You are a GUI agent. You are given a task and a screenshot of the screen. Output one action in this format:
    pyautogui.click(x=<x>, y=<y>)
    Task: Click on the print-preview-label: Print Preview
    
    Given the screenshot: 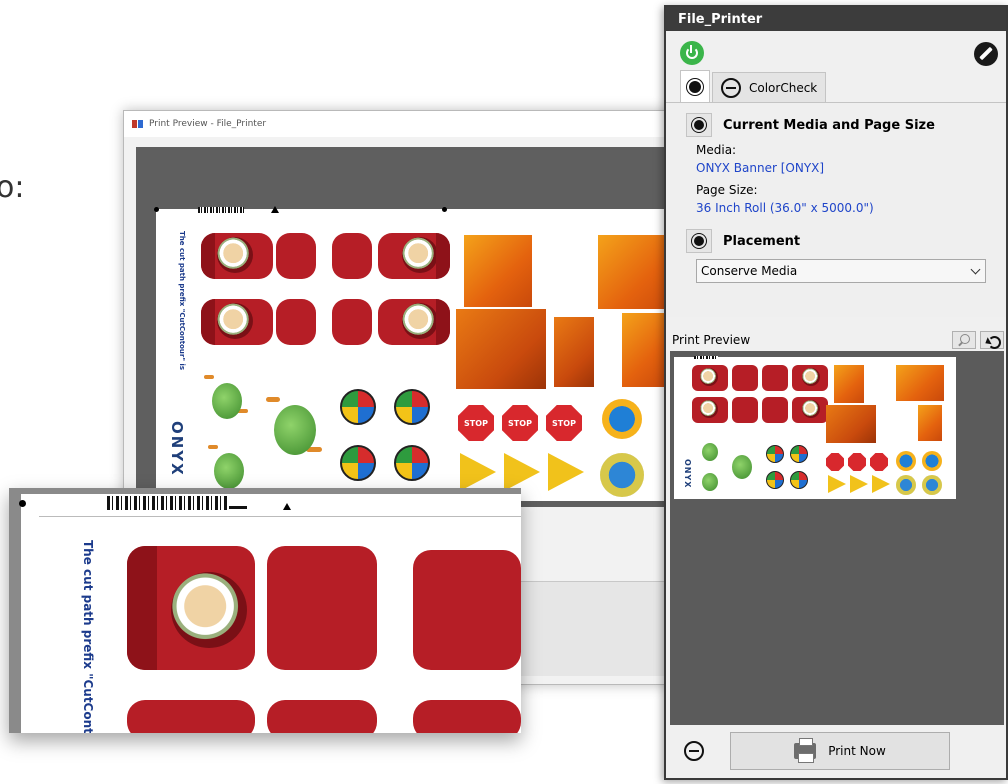 What is the action you would take?
    pyautogui.click(x=711, y=340)
    